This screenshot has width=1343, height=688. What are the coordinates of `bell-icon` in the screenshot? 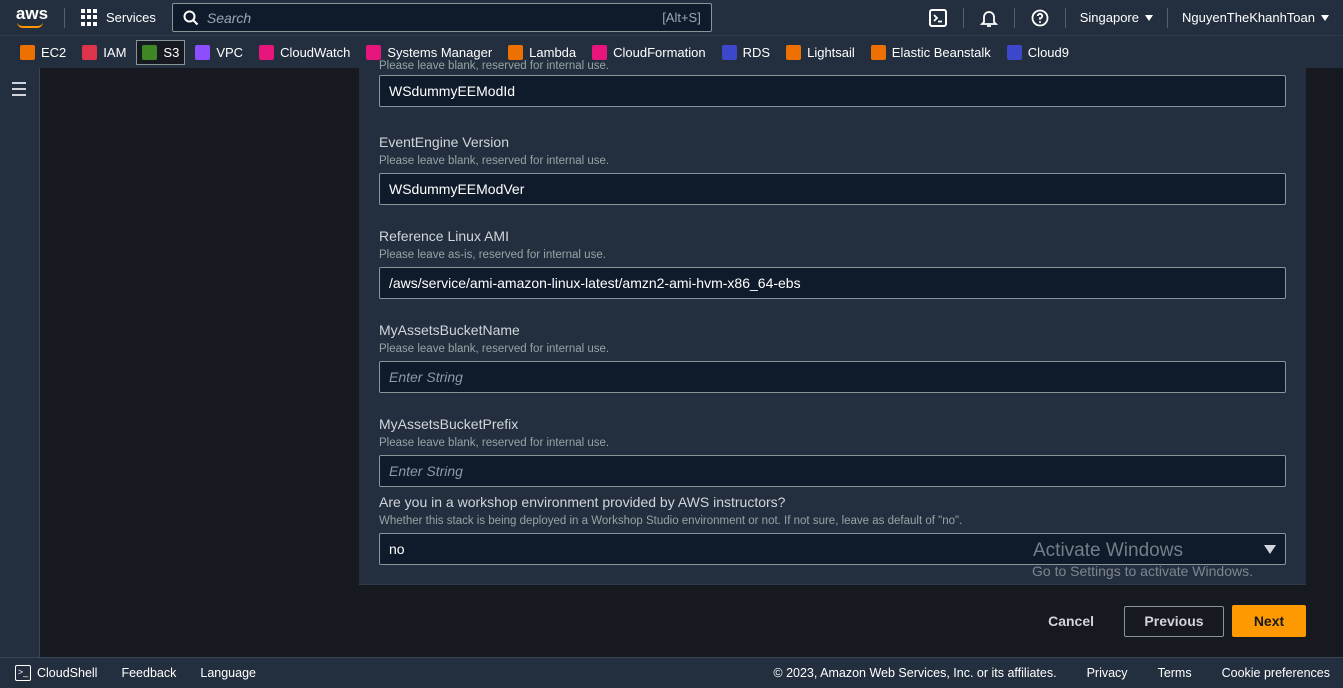 It's located at (988, 18).